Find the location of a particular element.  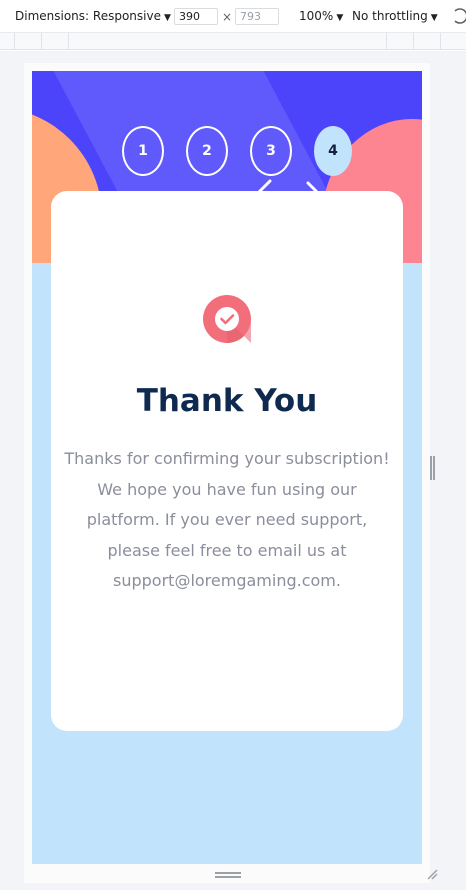

zoom-dropdown: 100% ▼ is located at coordinates (321, 16).